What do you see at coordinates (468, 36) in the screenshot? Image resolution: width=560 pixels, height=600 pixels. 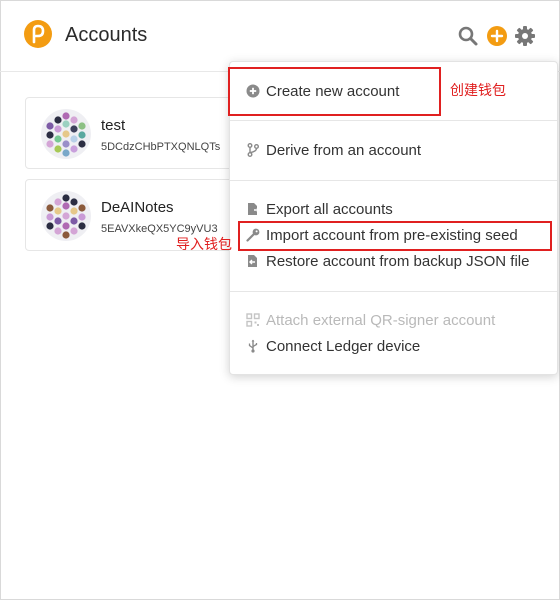 I see `search-icon` at bounding box center [468, 36].